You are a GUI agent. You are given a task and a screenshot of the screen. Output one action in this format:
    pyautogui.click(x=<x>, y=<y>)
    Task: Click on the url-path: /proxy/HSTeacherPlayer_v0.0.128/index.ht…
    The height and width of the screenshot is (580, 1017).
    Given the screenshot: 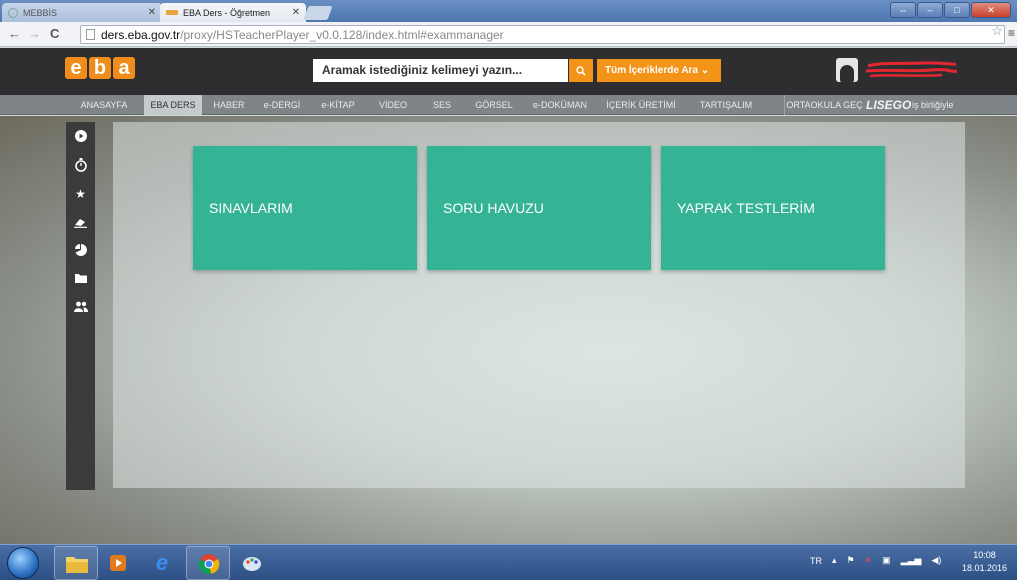 What is the action you would take?
    pyautogui.click(x=342, y=35)
    